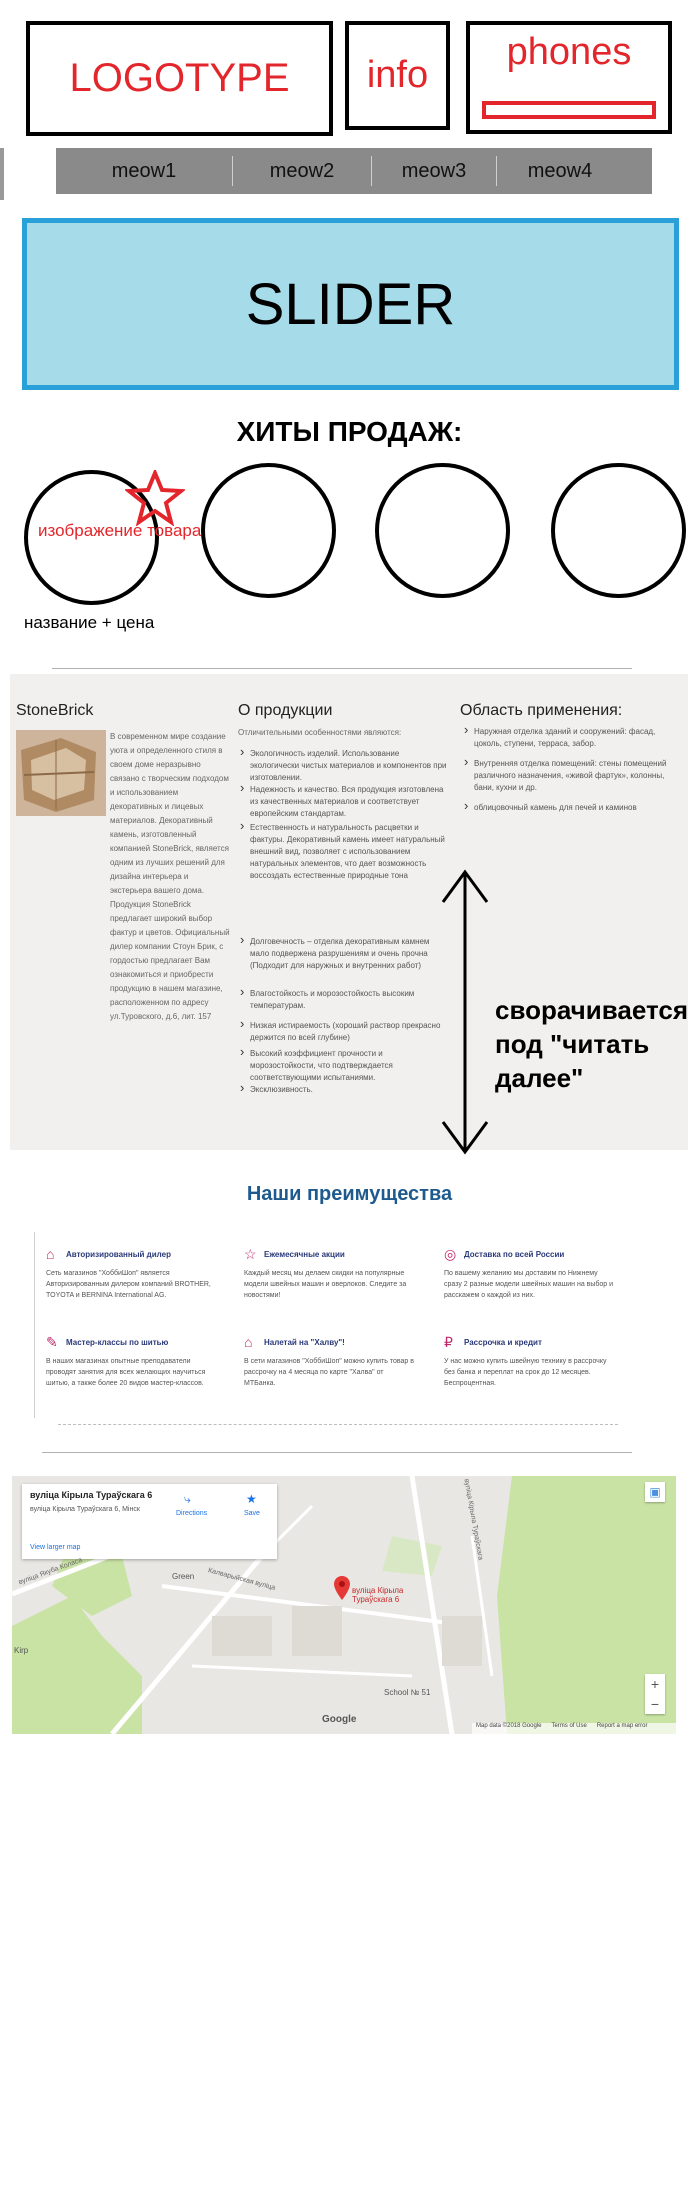 The height and width of the screenshot is (2208, 699). Describe the element at coordinates (509, 1726) in the screenshot. I see `map-footer-data: Map data ©2018 Google` at that location.